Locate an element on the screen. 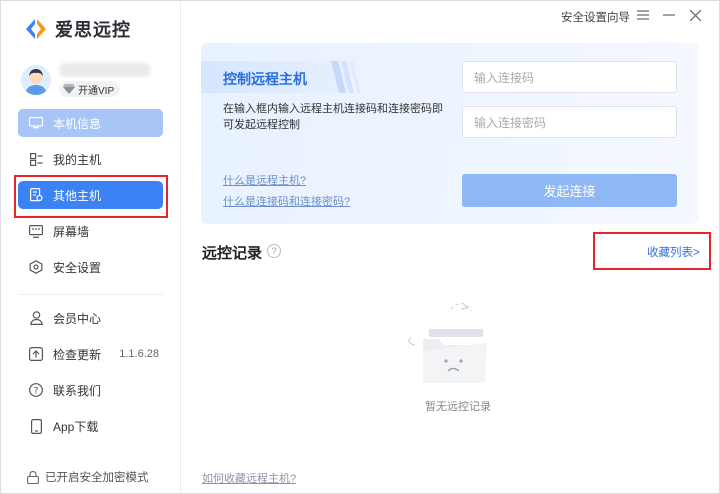 This screenshot has width=720, height=494. screen-wall-icon is located at coordinates (36, 231).